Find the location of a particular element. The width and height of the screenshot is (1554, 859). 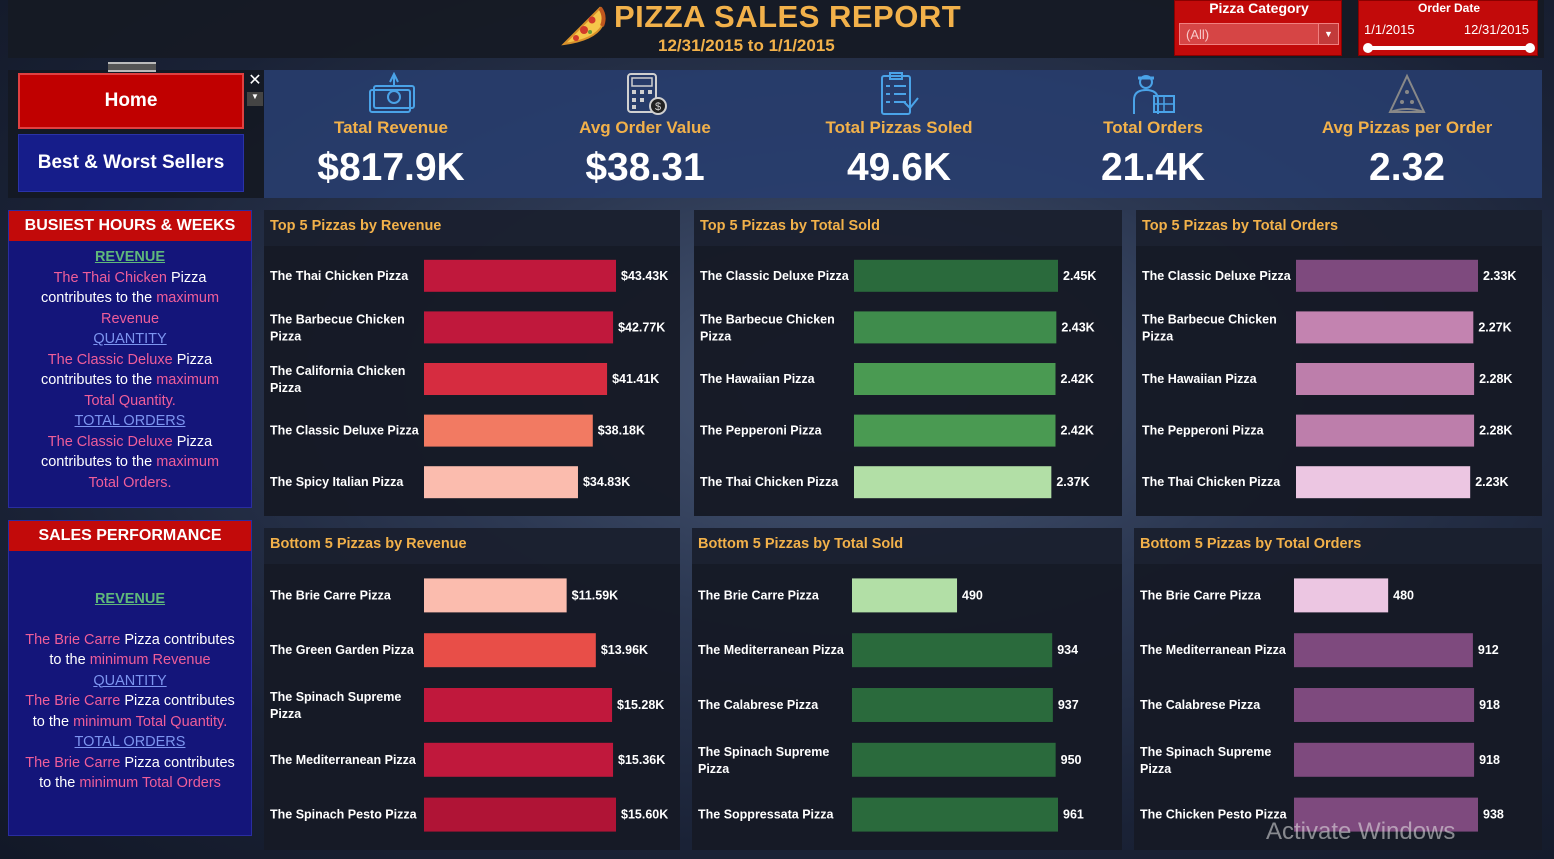

data-label: 961 is located at coordinates (1073, 815).